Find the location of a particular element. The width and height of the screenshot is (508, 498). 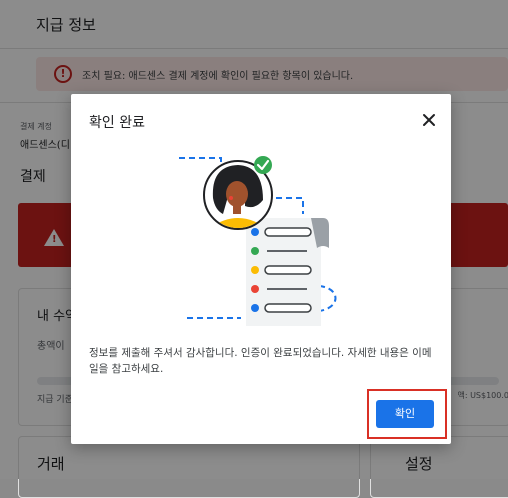

verification-illustration is located at coordinates (258, 241).